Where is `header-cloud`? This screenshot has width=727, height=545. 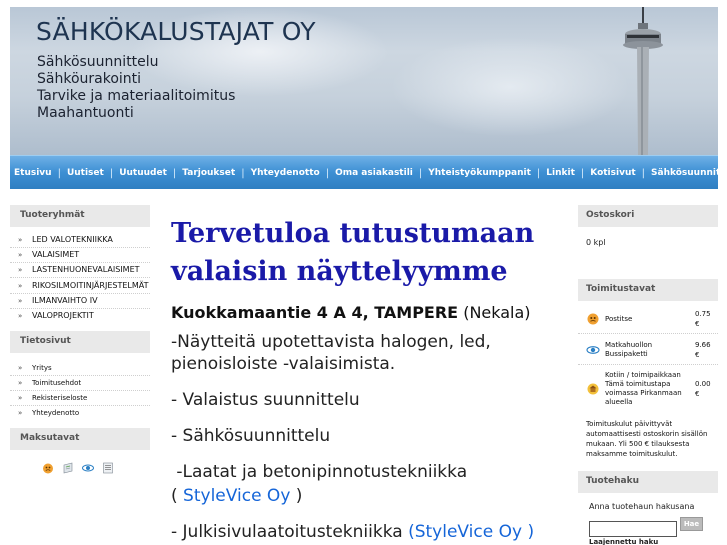 header-cloud is located at coordinates (510, 87).